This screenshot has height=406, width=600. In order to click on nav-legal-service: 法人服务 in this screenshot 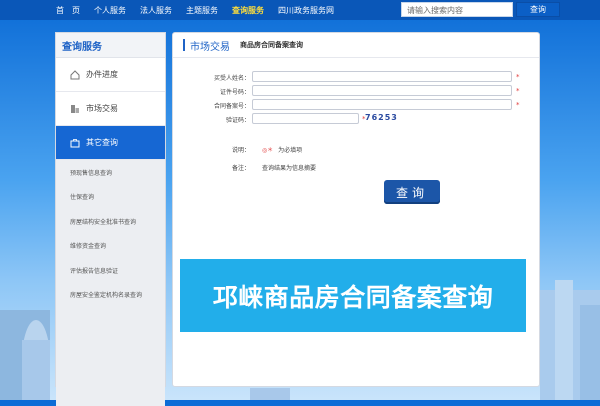, I will do `click(156, 10)`.